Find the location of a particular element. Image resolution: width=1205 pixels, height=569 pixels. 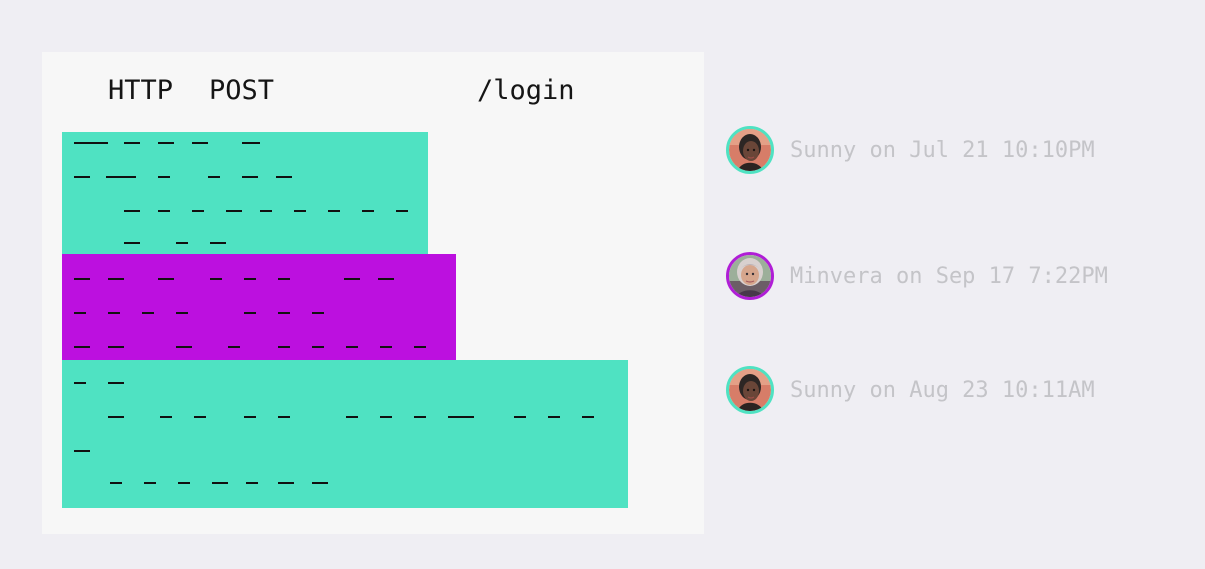

minvera-avatar-icon is located at coordinates (750, 276).